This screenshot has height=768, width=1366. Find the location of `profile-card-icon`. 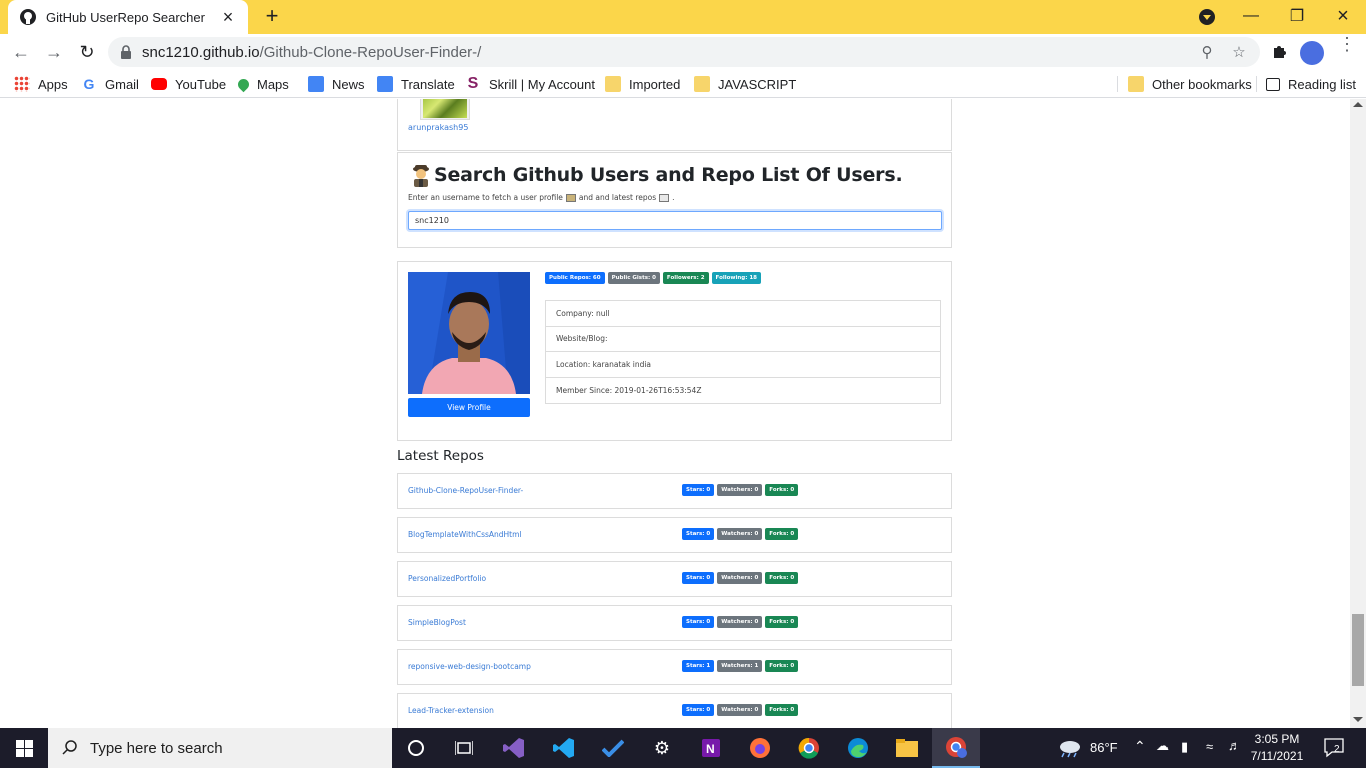

profile-card-icon is located at coordinates (570, 197).